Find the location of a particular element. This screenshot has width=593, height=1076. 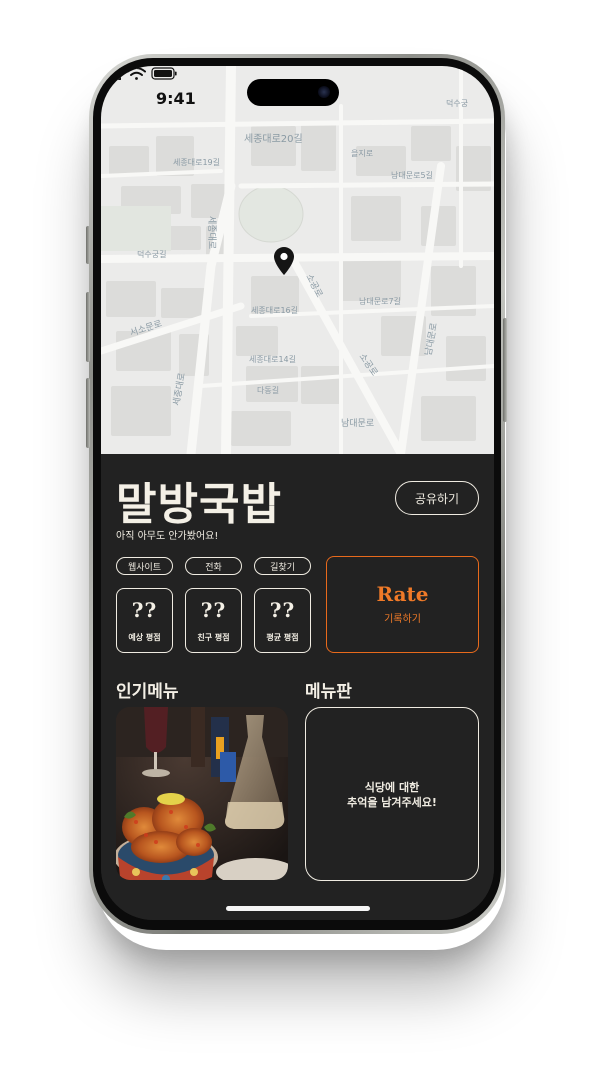

rating-label: 친구 평점 is located at coordinates (213, 637).